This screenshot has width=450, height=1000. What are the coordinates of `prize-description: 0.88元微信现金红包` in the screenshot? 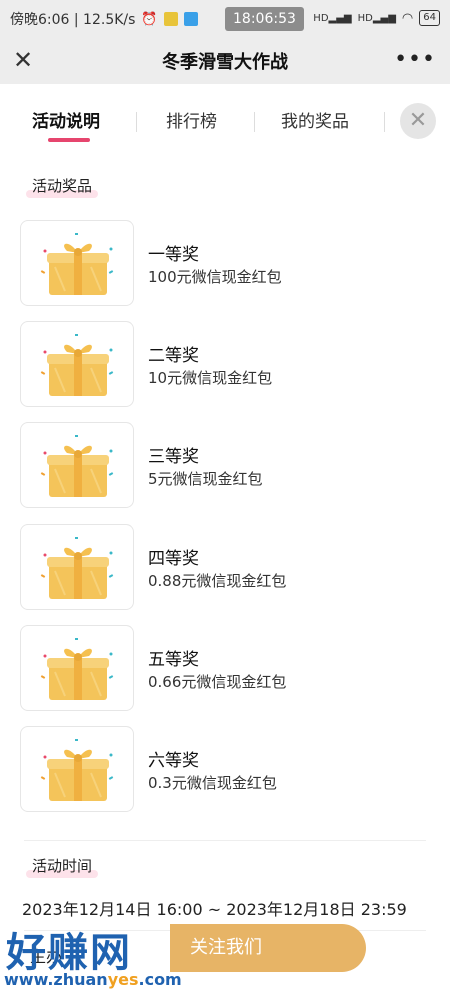 It's located at (217, 580).